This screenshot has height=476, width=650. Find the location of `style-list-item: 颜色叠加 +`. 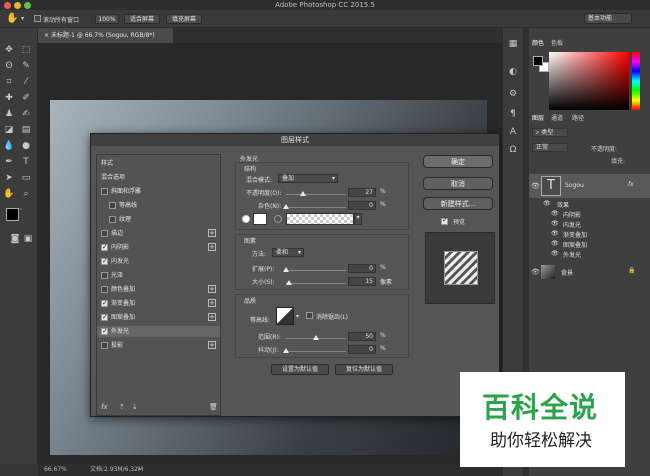

style-list-item: 颜色叠加 + is located at coordinates (158, 289).